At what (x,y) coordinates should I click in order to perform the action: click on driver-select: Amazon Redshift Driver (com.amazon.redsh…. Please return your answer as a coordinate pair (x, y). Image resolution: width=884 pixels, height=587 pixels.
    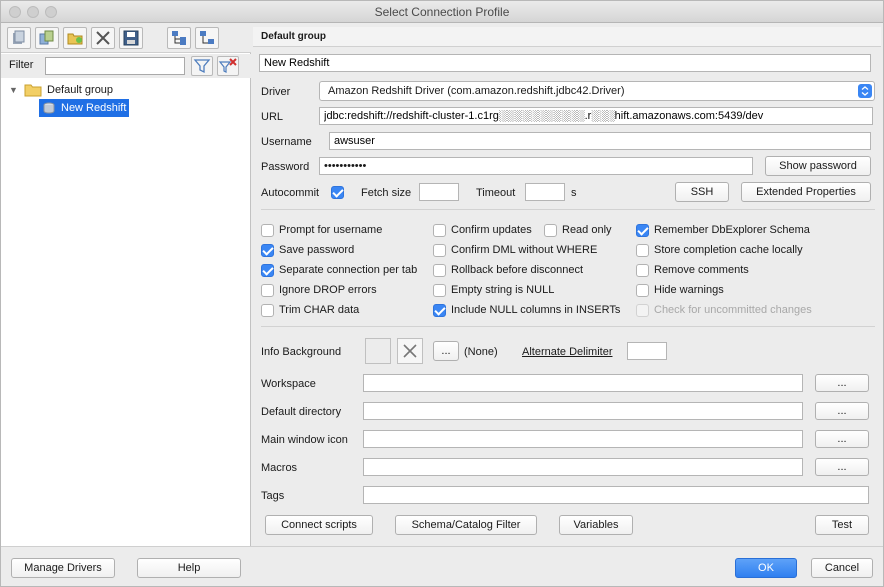
    Looking at the image, I should click on (597, 91).